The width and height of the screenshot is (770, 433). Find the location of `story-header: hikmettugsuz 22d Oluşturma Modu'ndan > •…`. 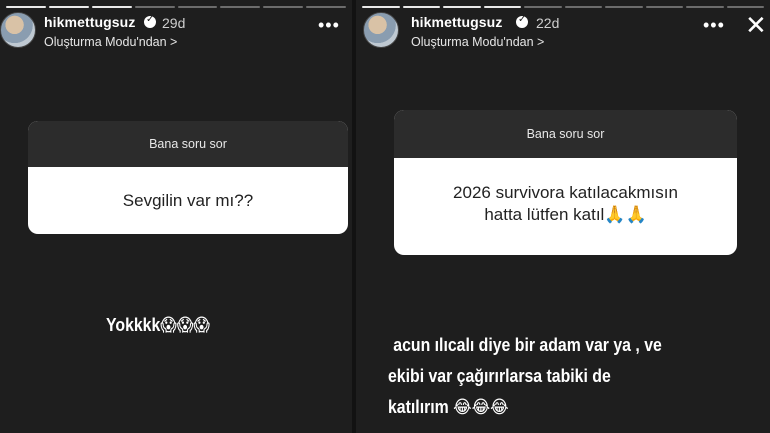

story-header: hikmettugsuz 22d Oluşturma Modu'ndan > •… is located at coordinates (563, 32).